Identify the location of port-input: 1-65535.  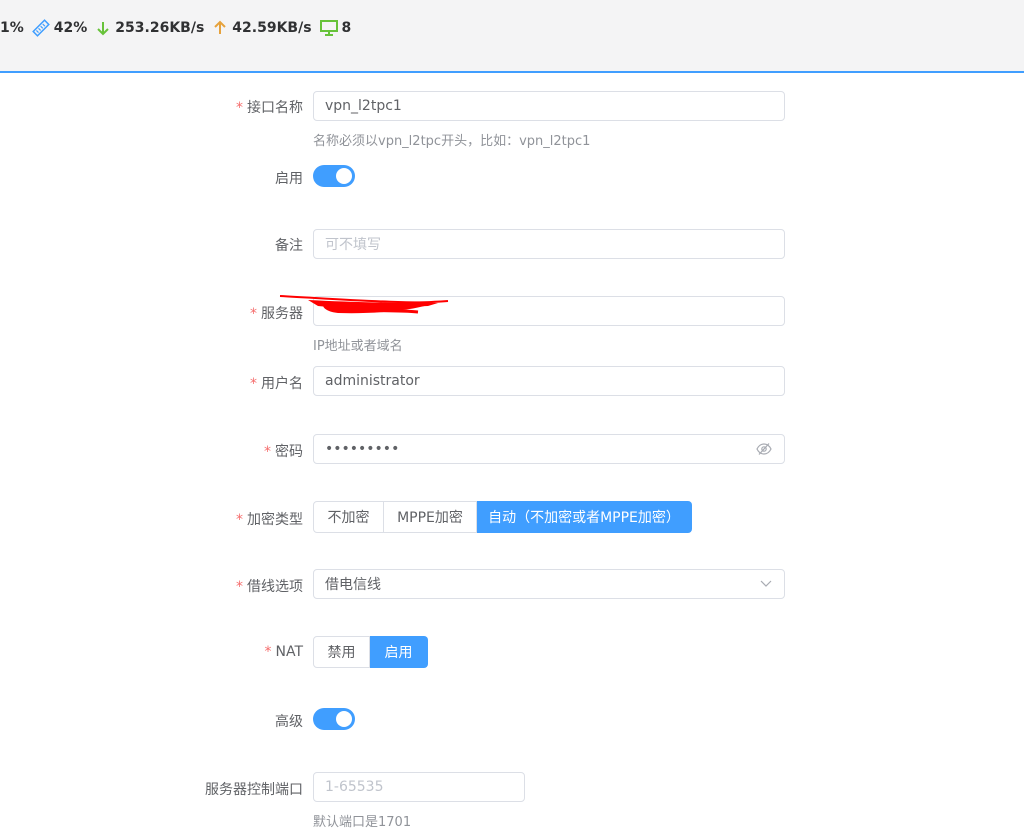
(419, 787).